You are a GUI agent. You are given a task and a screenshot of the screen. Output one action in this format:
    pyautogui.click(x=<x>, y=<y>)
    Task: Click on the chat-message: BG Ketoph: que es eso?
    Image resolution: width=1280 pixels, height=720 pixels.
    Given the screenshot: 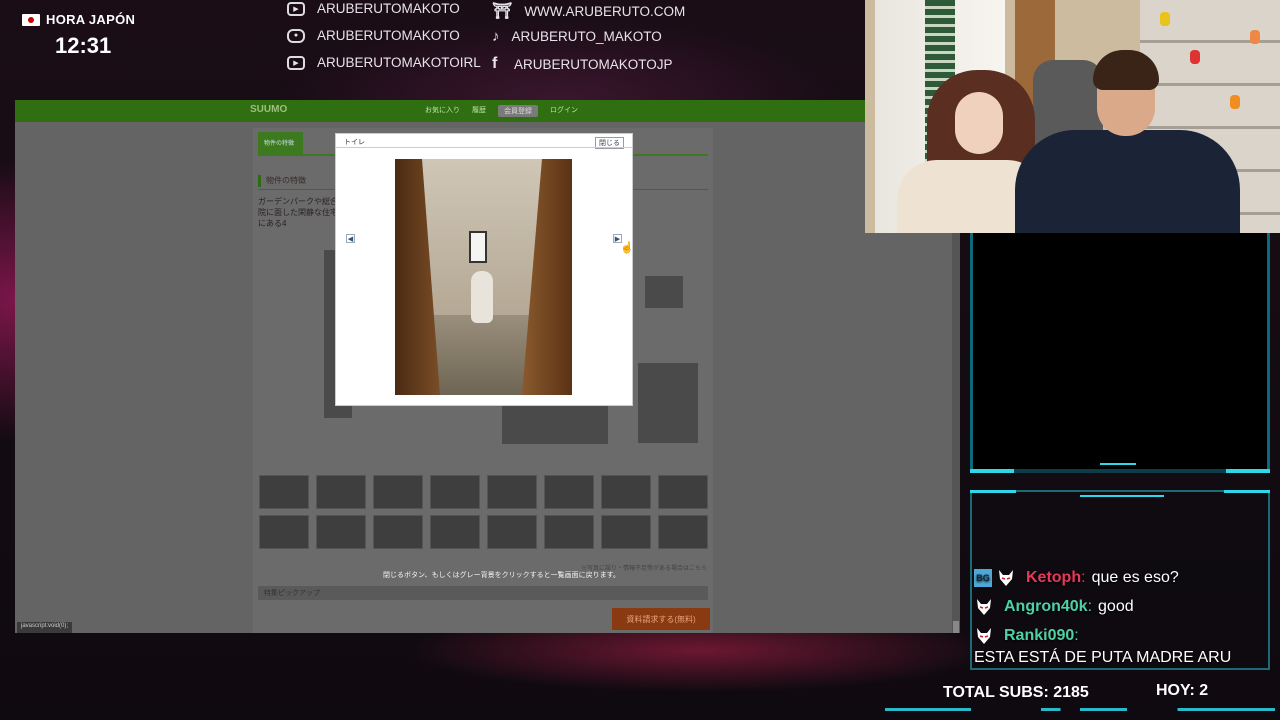 What is the action you would take?
    pyautogui.click(x=1122, y=578)
    